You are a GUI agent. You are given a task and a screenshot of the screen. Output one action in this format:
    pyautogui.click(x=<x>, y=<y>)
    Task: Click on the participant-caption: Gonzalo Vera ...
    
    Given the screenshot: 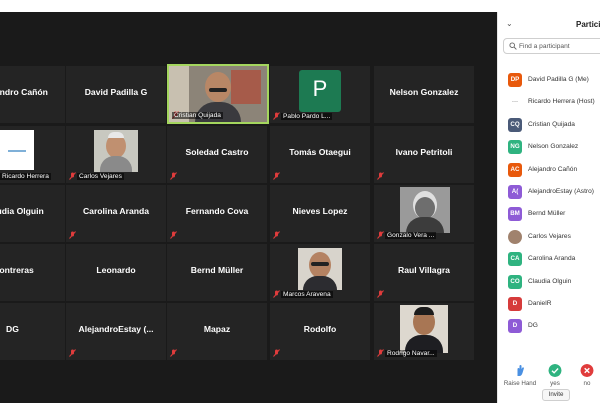 What is the action you would take?
    pyautogui.click(x=411, y=235)
    